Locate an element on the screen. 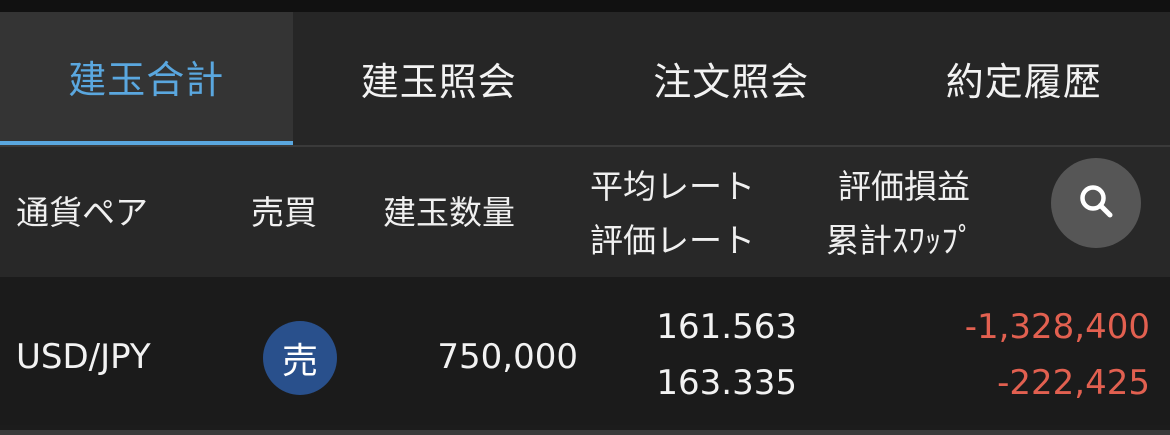 The image size is (1170, 435). row-pnl: -1,328,400 is located at coordinates (1057, 327).